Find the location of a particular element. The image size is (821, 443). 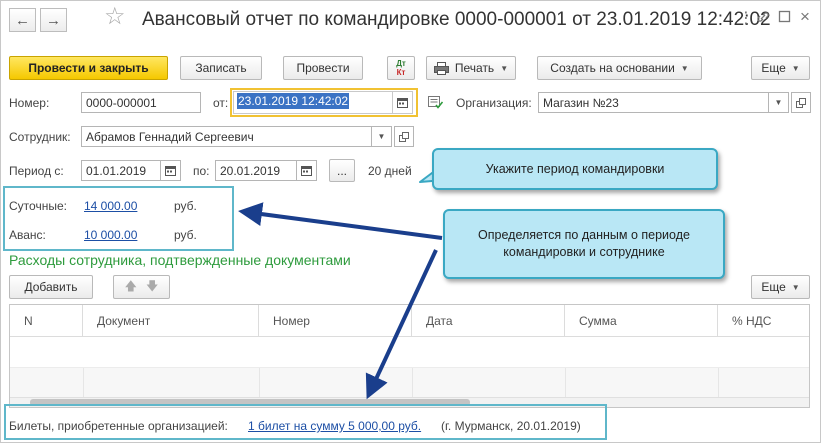

kt-label: Кт is located at coordinates (401, 72).